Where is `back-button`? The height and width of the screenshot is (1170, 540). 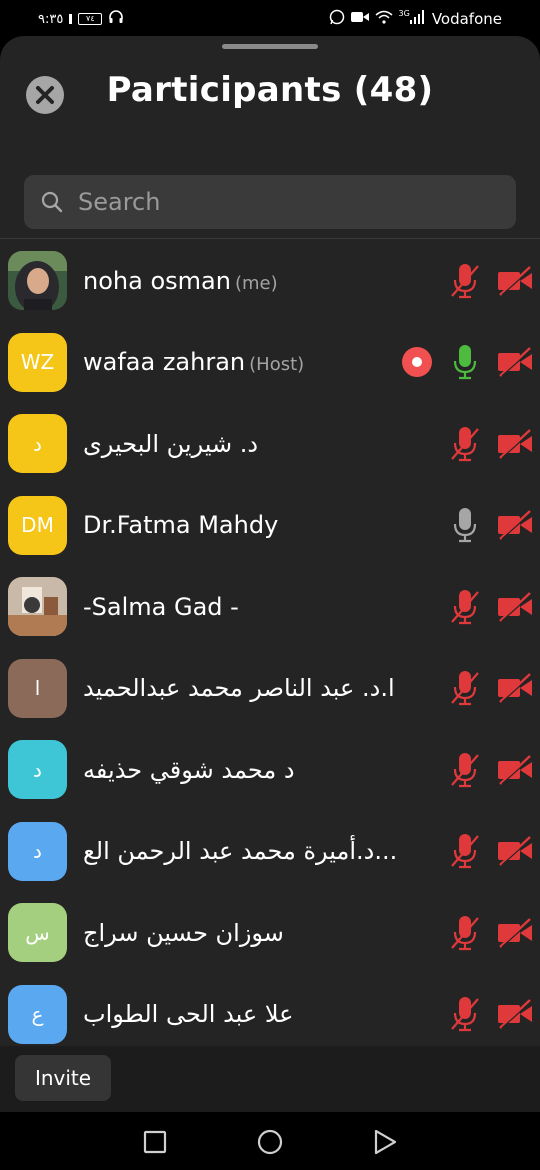 back-button is located at coordinates (385, 1142).